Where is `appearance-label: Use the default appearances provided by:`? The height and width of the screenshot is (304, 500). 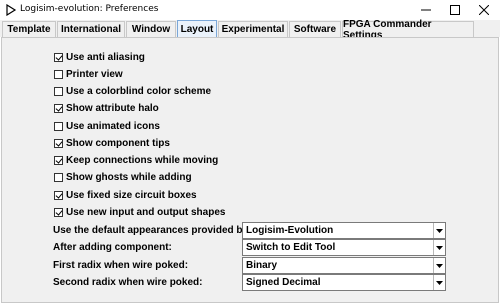 appearance-label: Use the default appearances provided by: is located at coordinates (152, 230).